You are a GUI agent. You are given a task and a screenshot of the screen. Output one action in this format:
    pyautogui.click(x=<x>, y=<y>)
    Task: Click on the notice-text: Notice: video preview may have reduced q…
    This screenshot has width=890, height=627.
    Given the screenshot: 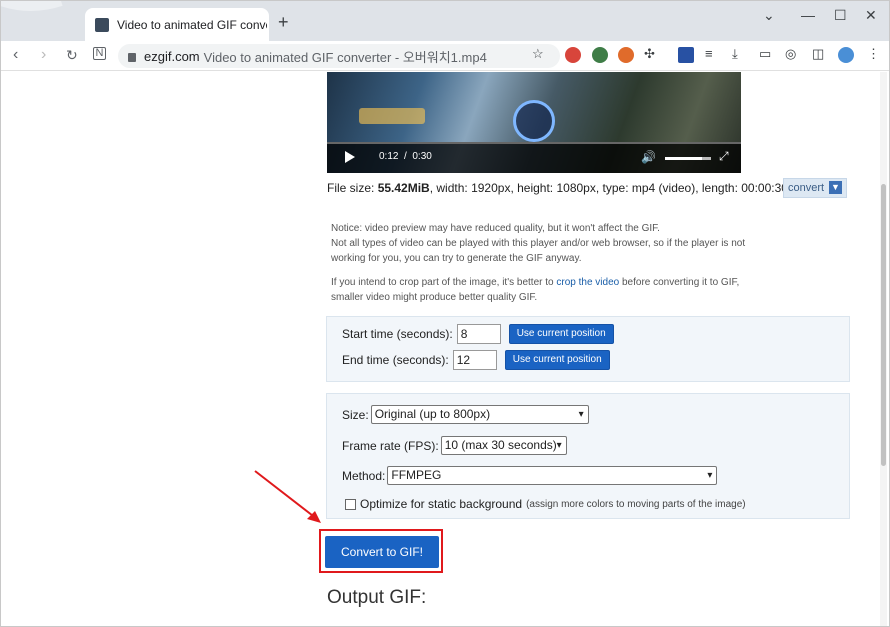 What is the action you would take?
    pyautogui.click(x=538, y=263)
    